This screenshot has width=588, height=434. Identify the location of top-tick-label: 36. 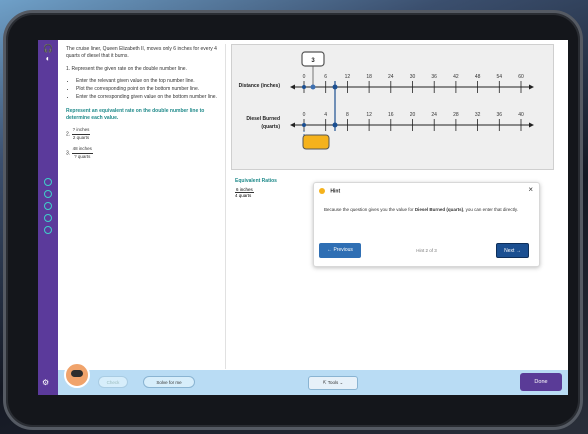
(434, 77).